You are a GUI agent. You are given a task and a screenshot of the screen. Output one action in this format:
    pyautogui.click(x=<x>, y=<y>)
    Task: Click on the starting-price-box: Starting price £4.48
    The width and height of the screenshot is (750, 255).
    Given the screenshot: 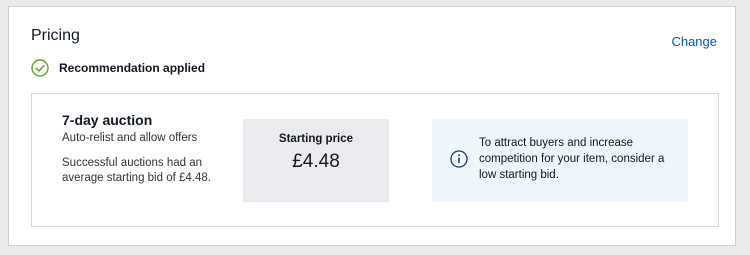 What is the action you would take?
    pyautogui.click(x=316, y=160)
    